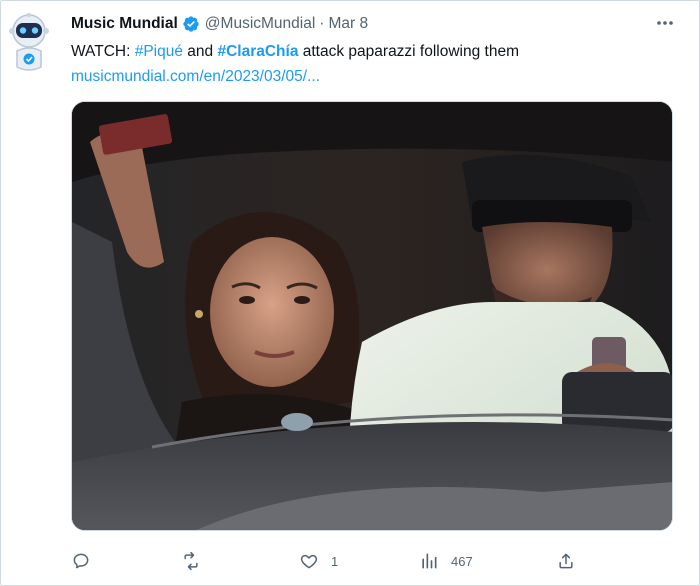 This screenshot has width=700, height=586. Describe the element at coordinates (409, 51) in the screenshot. I see `tweet-text-suffix: attack paparazzi following them` at that location.